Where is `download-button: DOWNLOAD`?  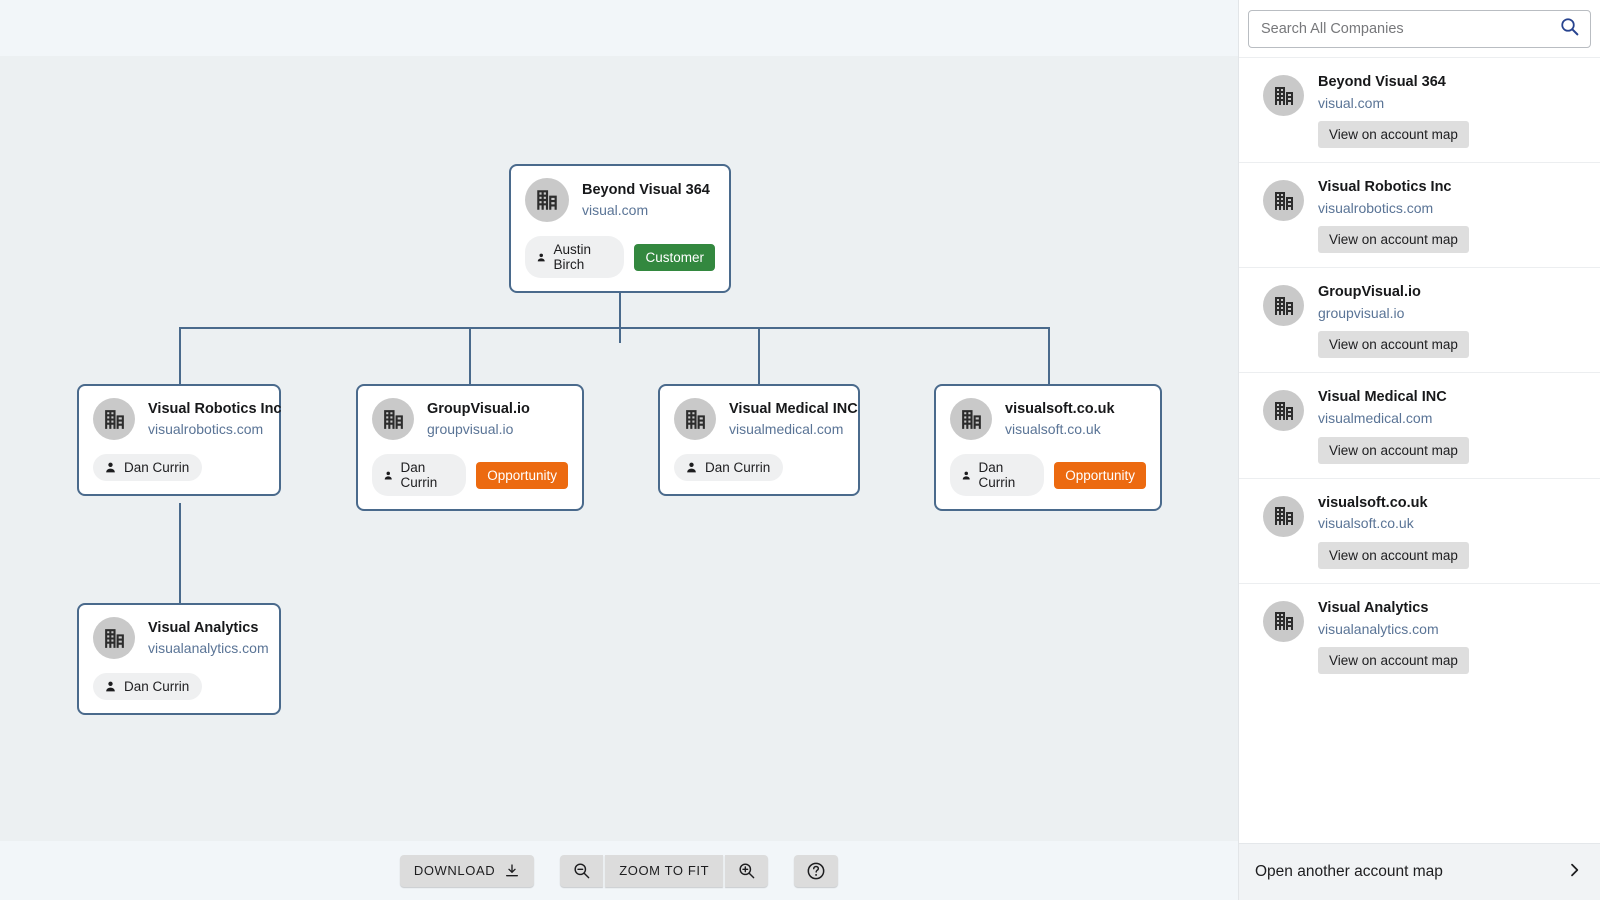 download-button: DOWNLOAD is located at coordinates (467, 870).